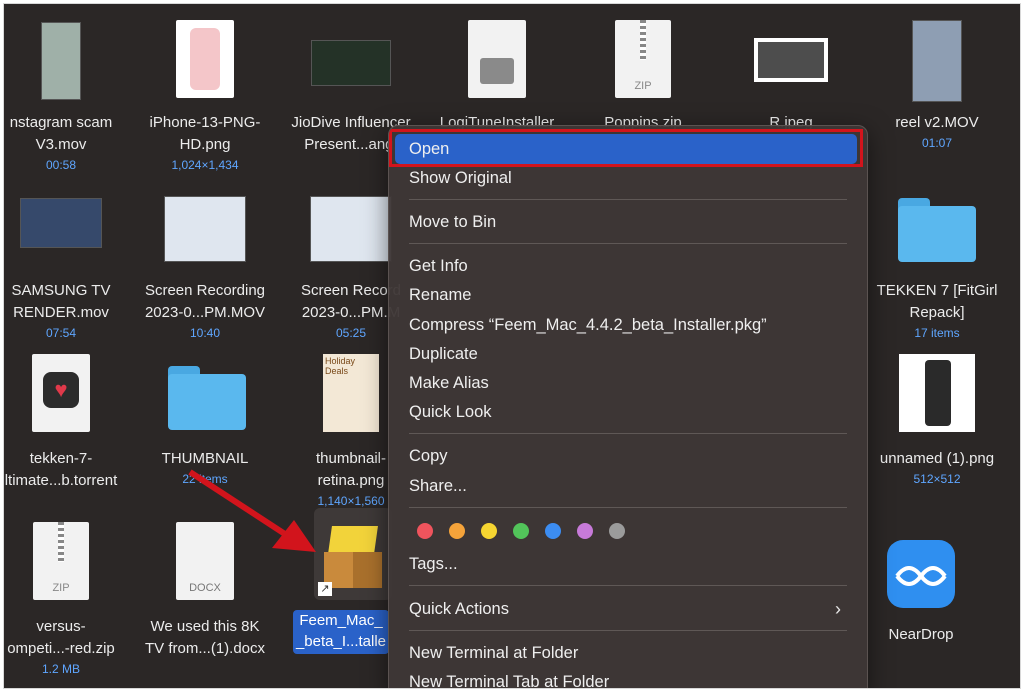 The image size is (1024, 691). What do you see at coordinates (61, 333) in the screenshot?
I see `file-meta: 07:54` at bounding box center [61, 333].